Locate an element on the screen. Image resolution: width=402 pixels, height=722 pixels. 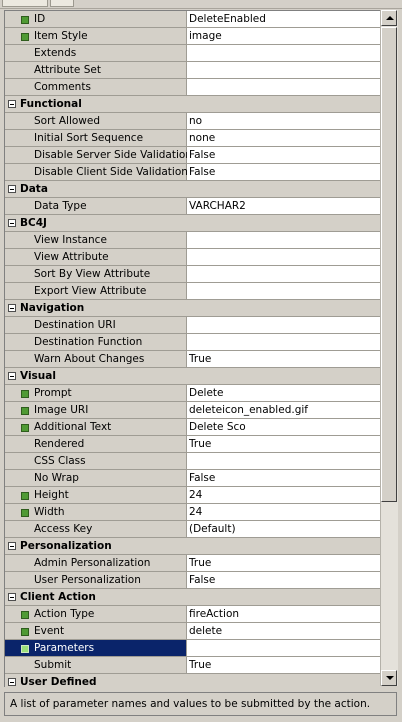
category-header: BC4J is located at coordinates (193, 223).